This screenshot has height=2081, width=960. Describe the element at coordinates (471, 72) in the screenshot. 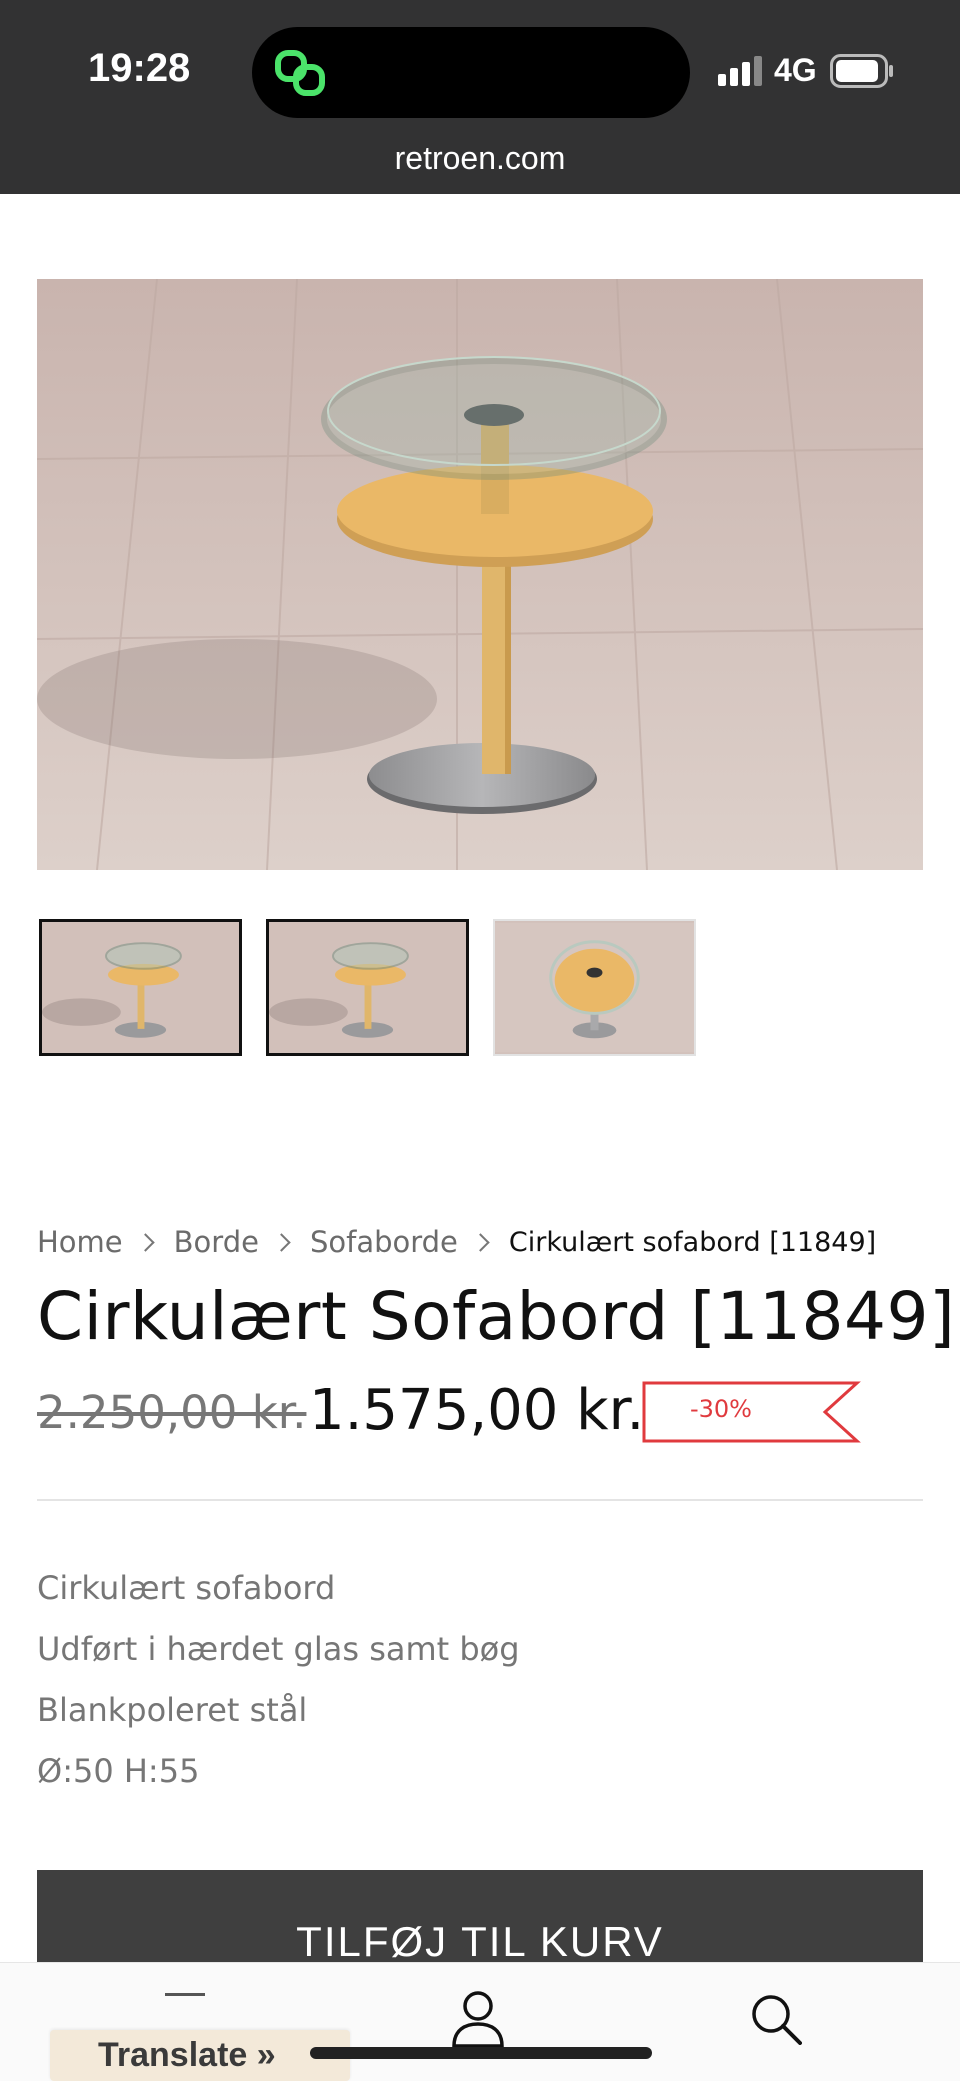

I see `dynamic-island` at that location.